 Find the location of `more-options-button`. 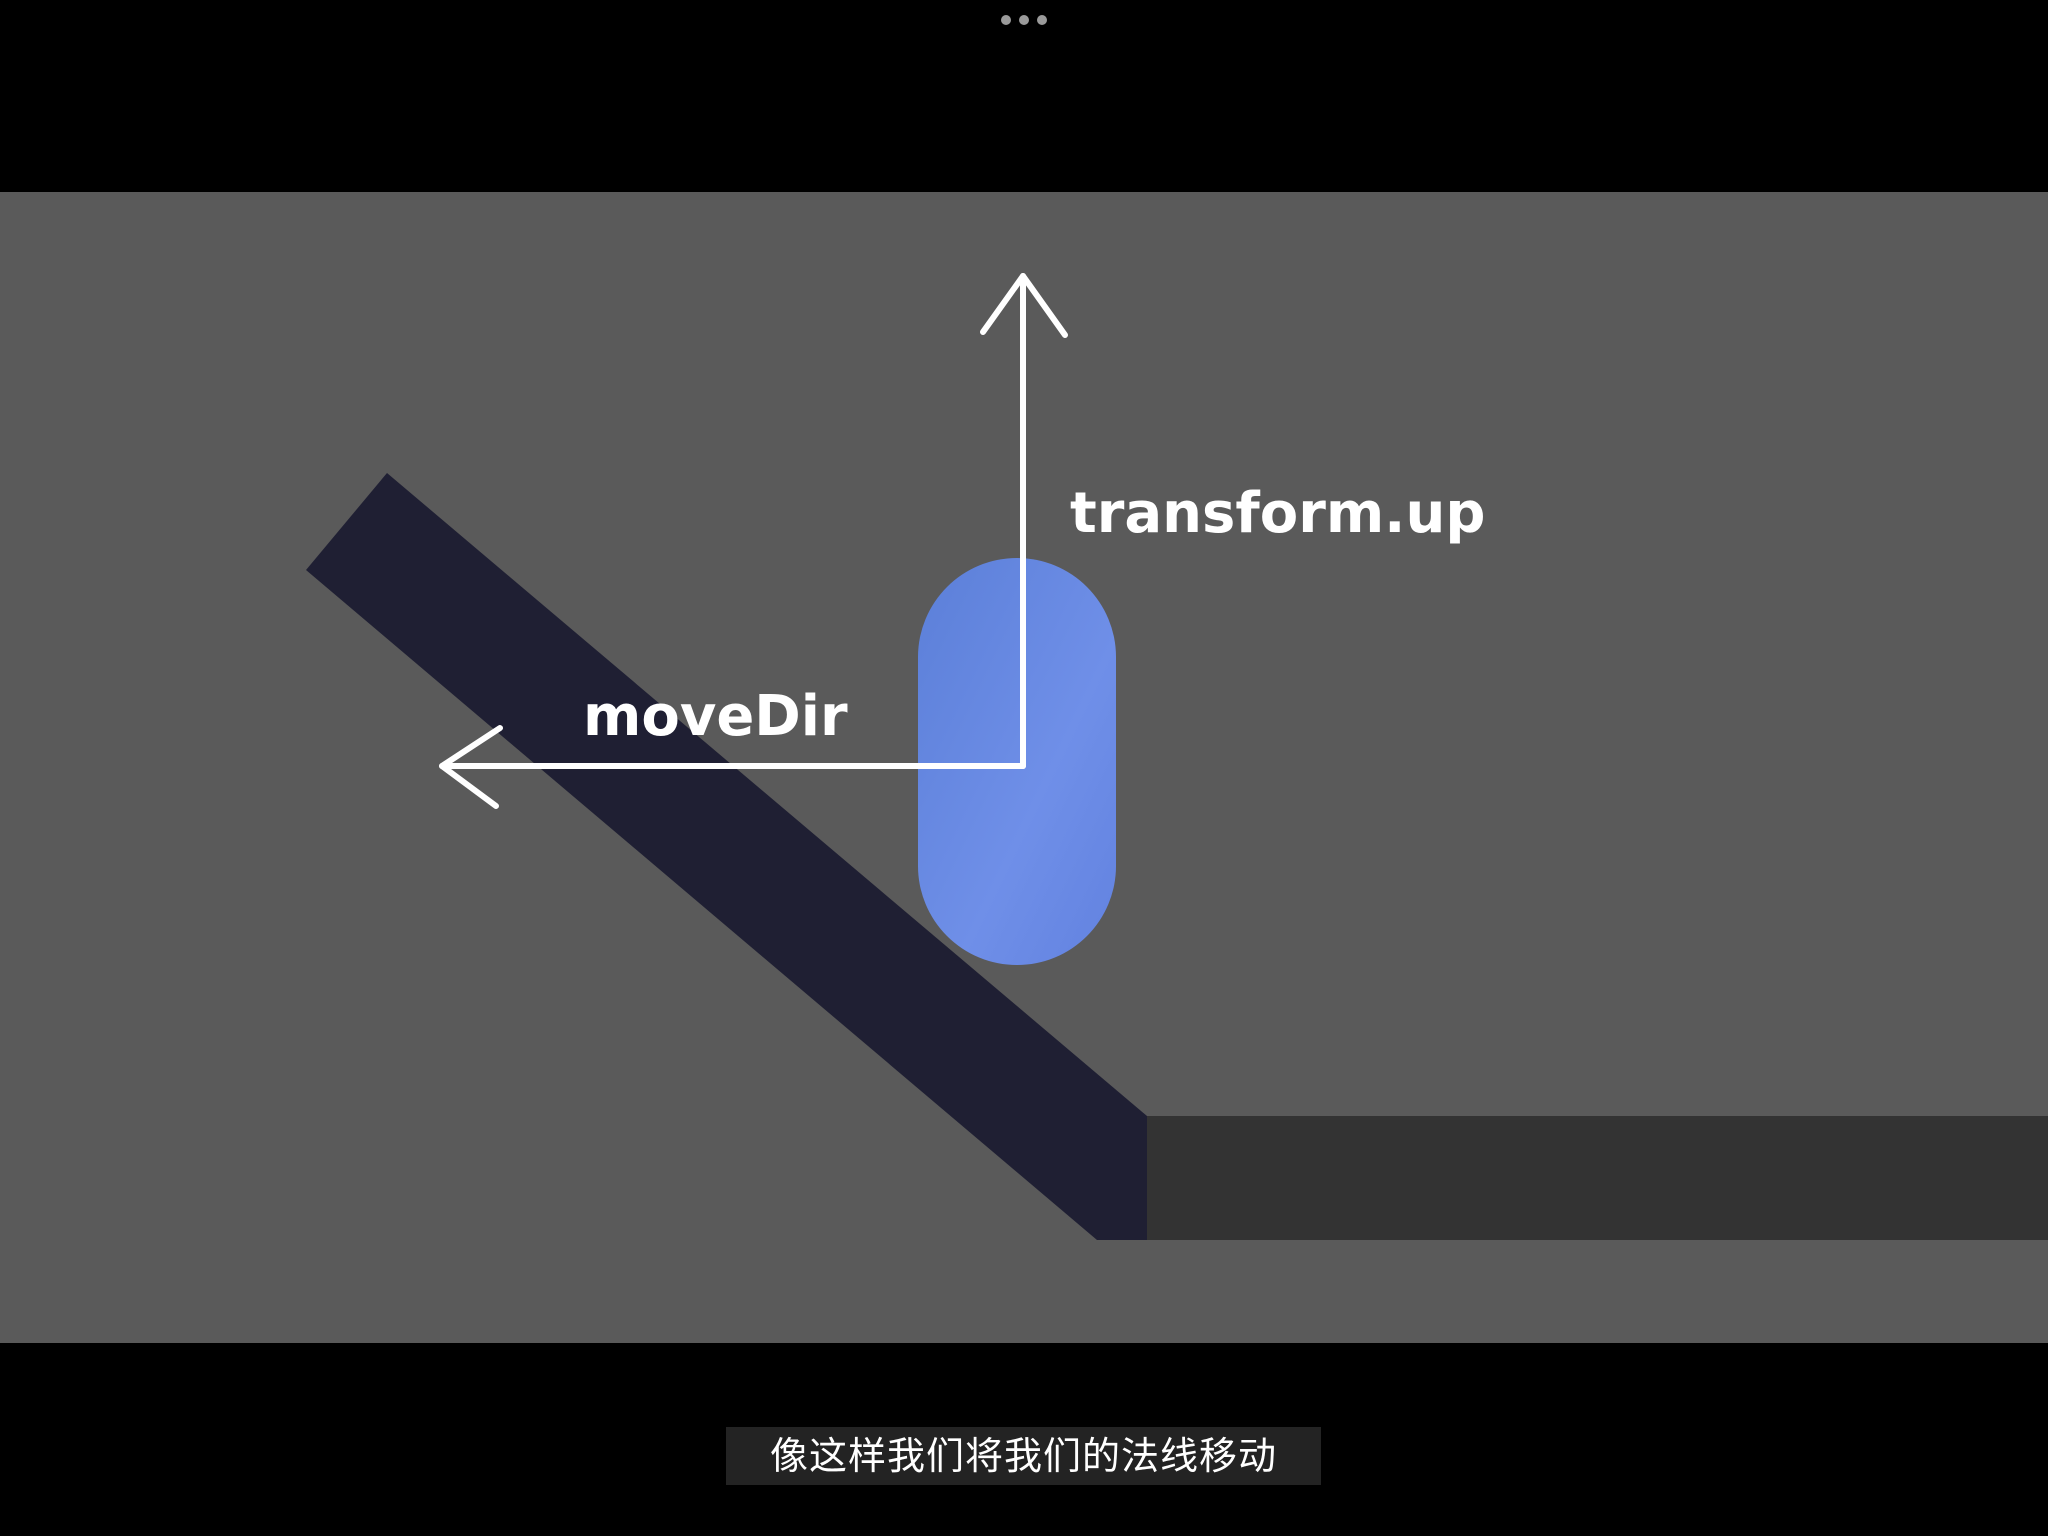

more-options-button is located at coordinates (1024, 20).